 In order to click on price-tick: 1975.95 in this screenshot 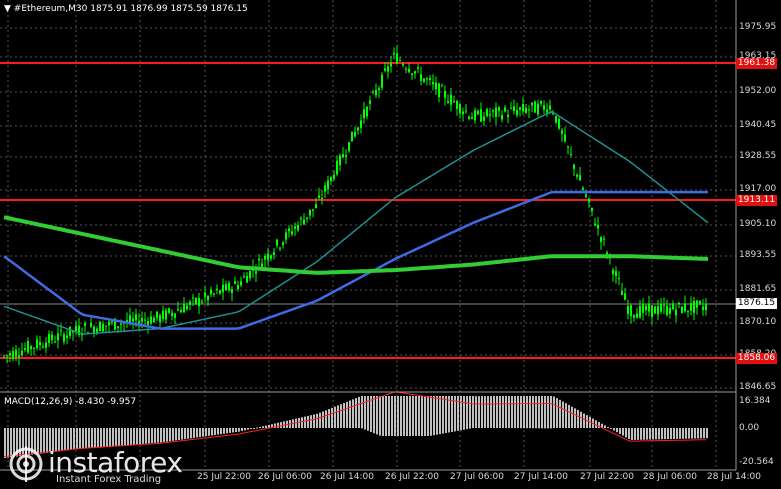, I will do `click(758, 27)`.